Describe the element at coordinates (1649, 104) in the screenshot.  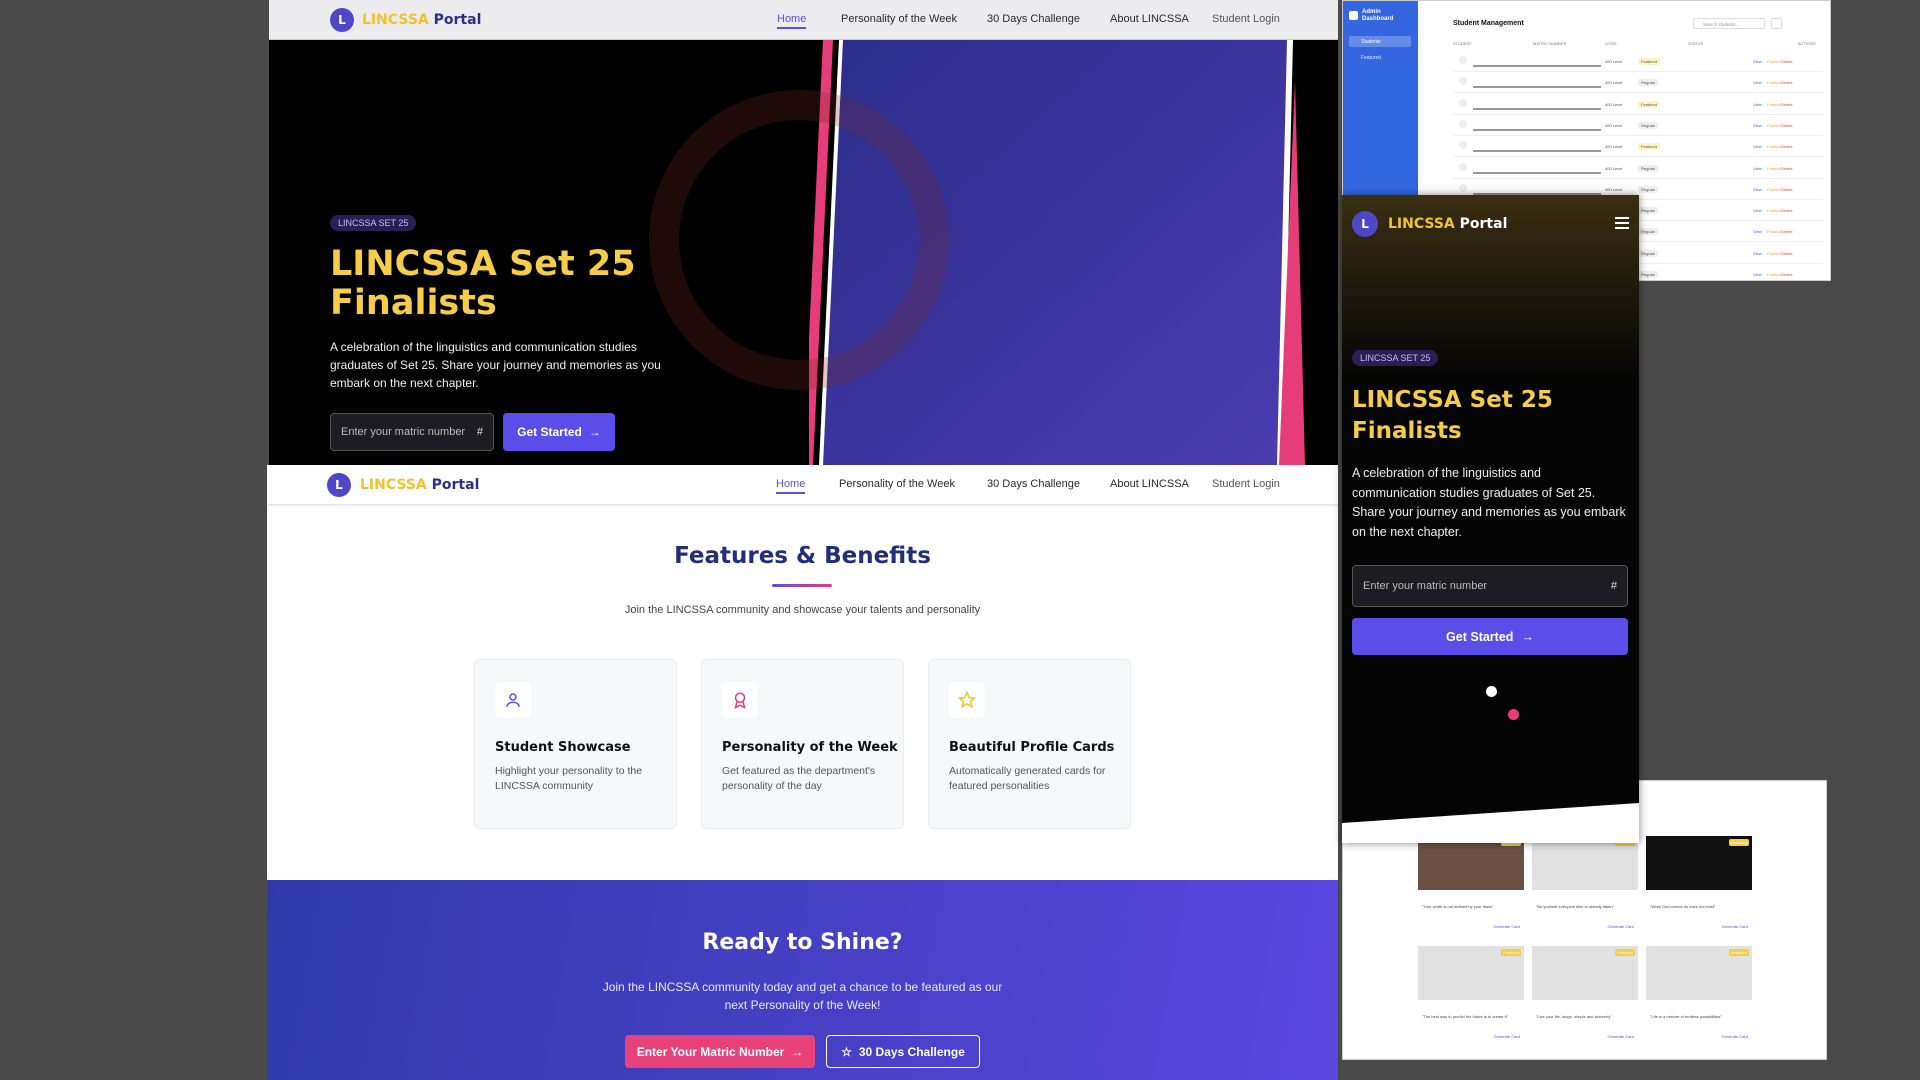
I see `status-badge: Featured` at that location.